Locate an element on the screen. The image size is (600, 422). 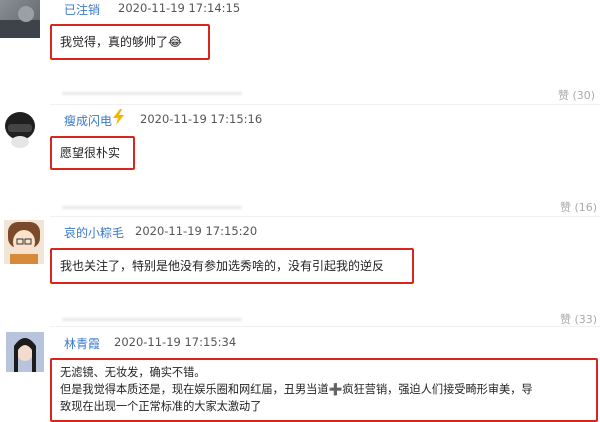
woman-portrait-avatar-icon is located at coordinates (25, 352).